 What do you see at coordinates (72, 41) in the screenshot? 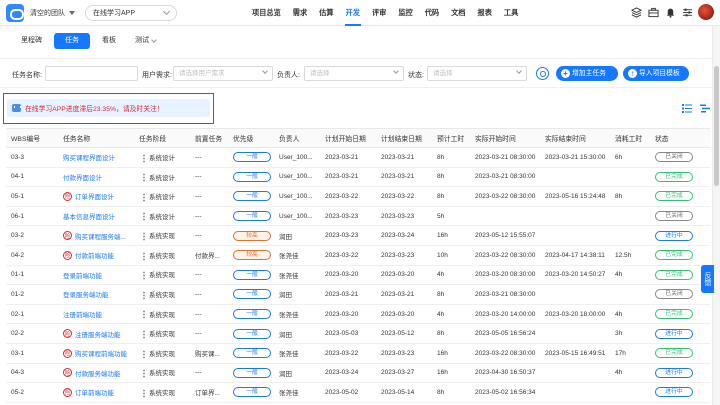
I see `tab-task: 任务` at bounding box center [72, 41].